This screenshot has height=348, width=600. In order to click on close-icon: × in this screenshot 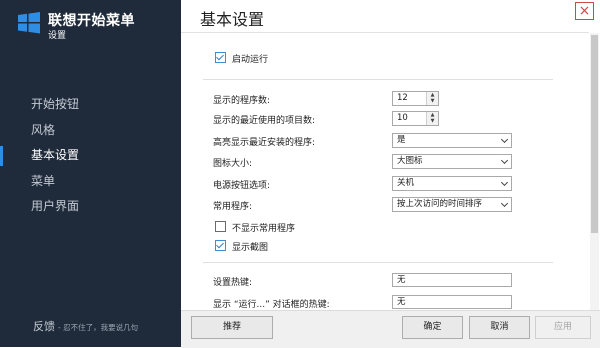, I will do `click(584, 11)`.